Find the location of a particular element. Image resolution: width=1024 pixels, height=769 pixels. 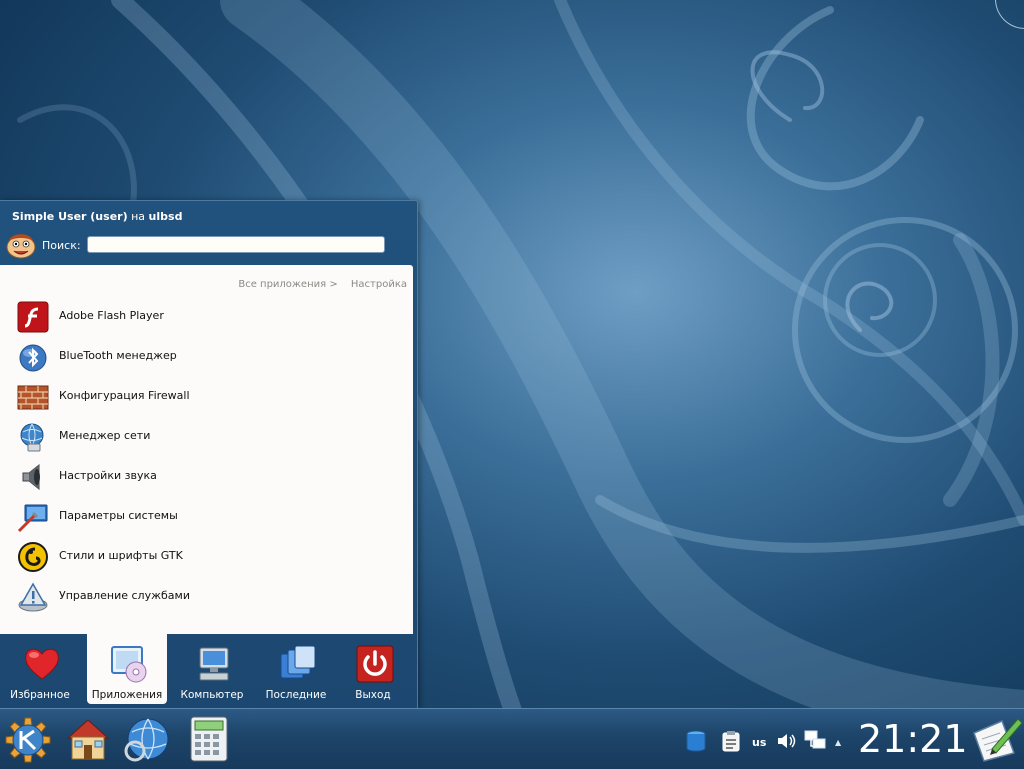

applications-icon is located at coordinates (129, 664).